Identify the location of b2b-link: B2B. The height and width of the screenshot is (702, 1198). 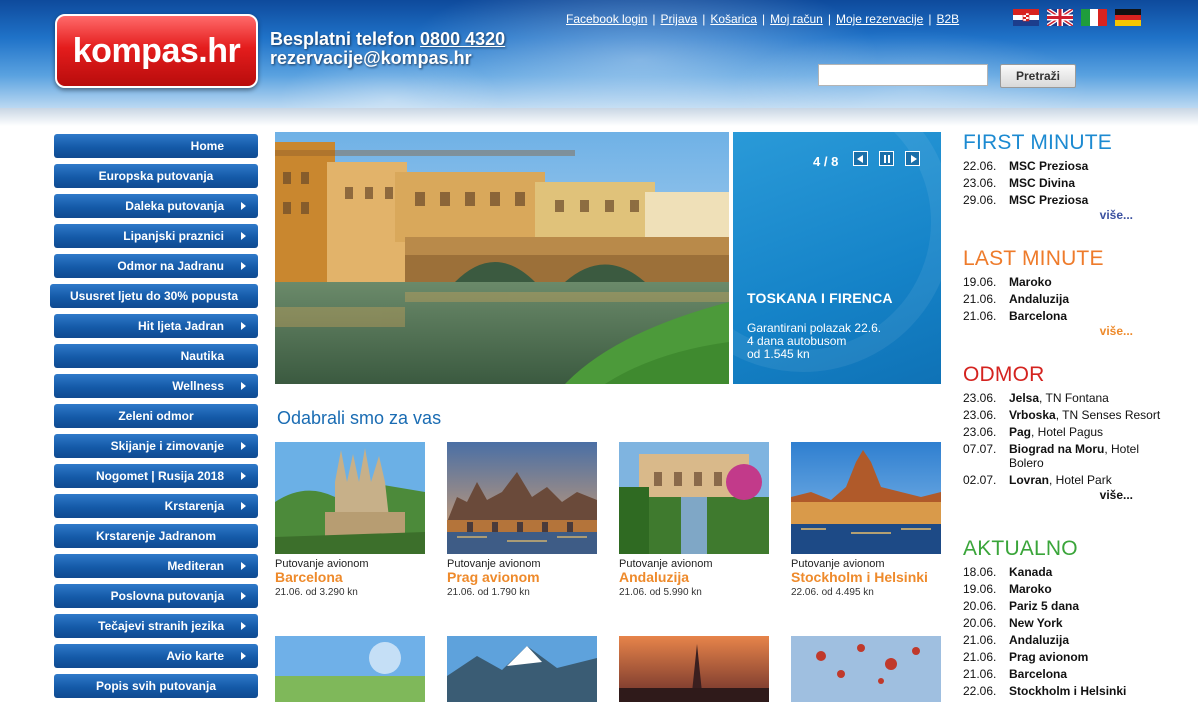
(947, 19).